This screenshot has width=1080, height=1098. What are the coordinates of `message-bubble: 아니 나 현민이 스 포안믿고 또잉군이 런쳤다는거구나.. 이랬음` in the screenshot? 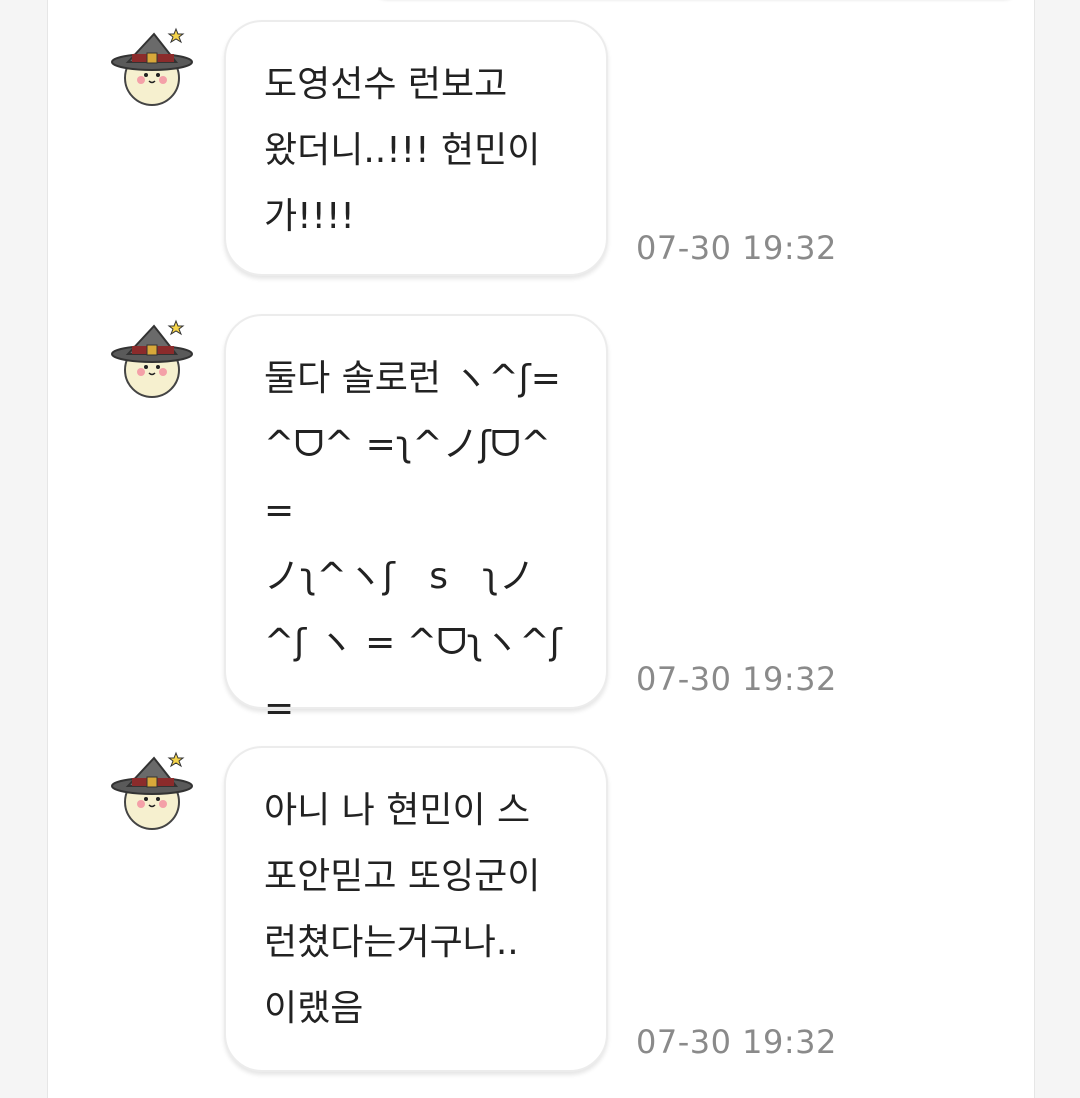 It's located at (416, 909).